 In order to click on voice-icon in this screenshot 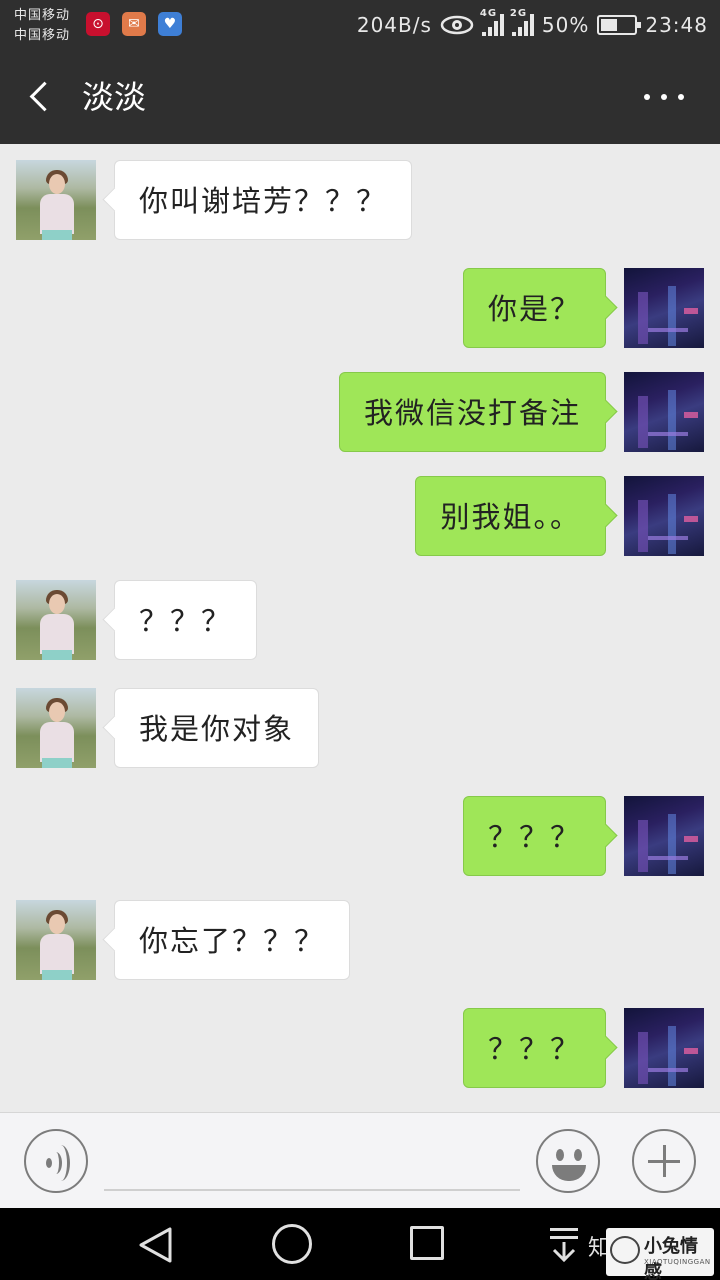, I will do `click(56, 1161)`.